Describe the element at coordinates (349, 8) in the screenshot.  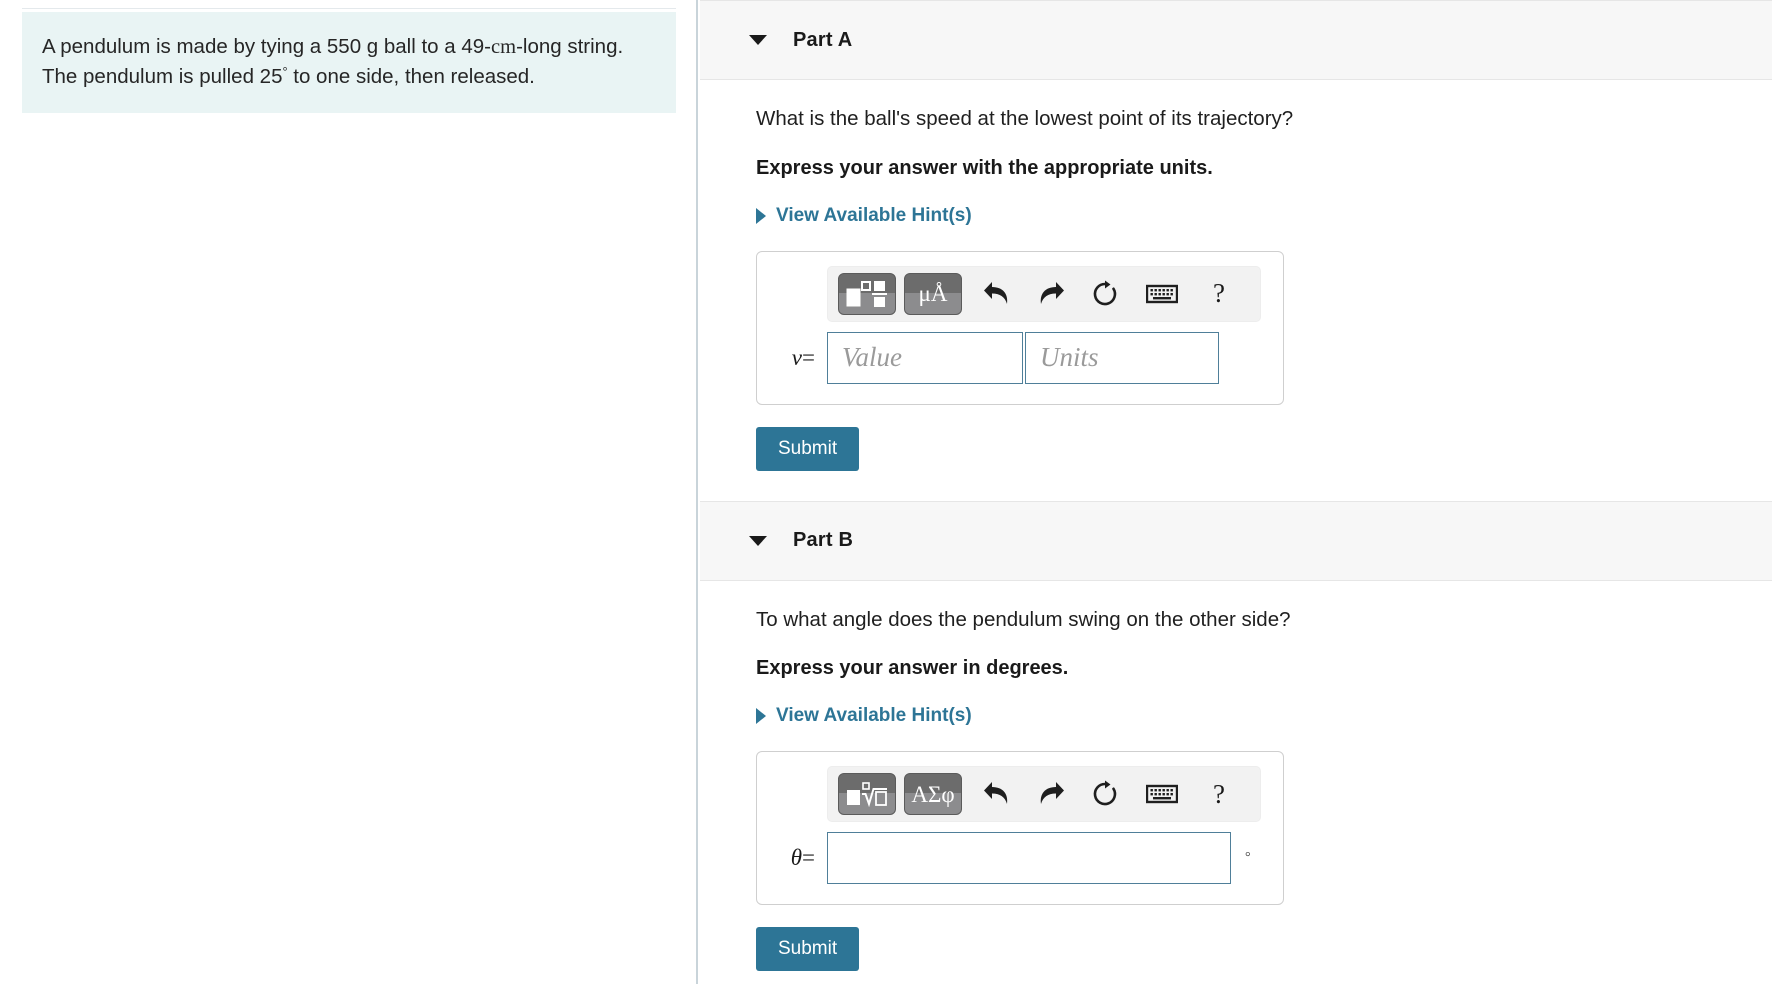
I see `divider-rule` at that location.